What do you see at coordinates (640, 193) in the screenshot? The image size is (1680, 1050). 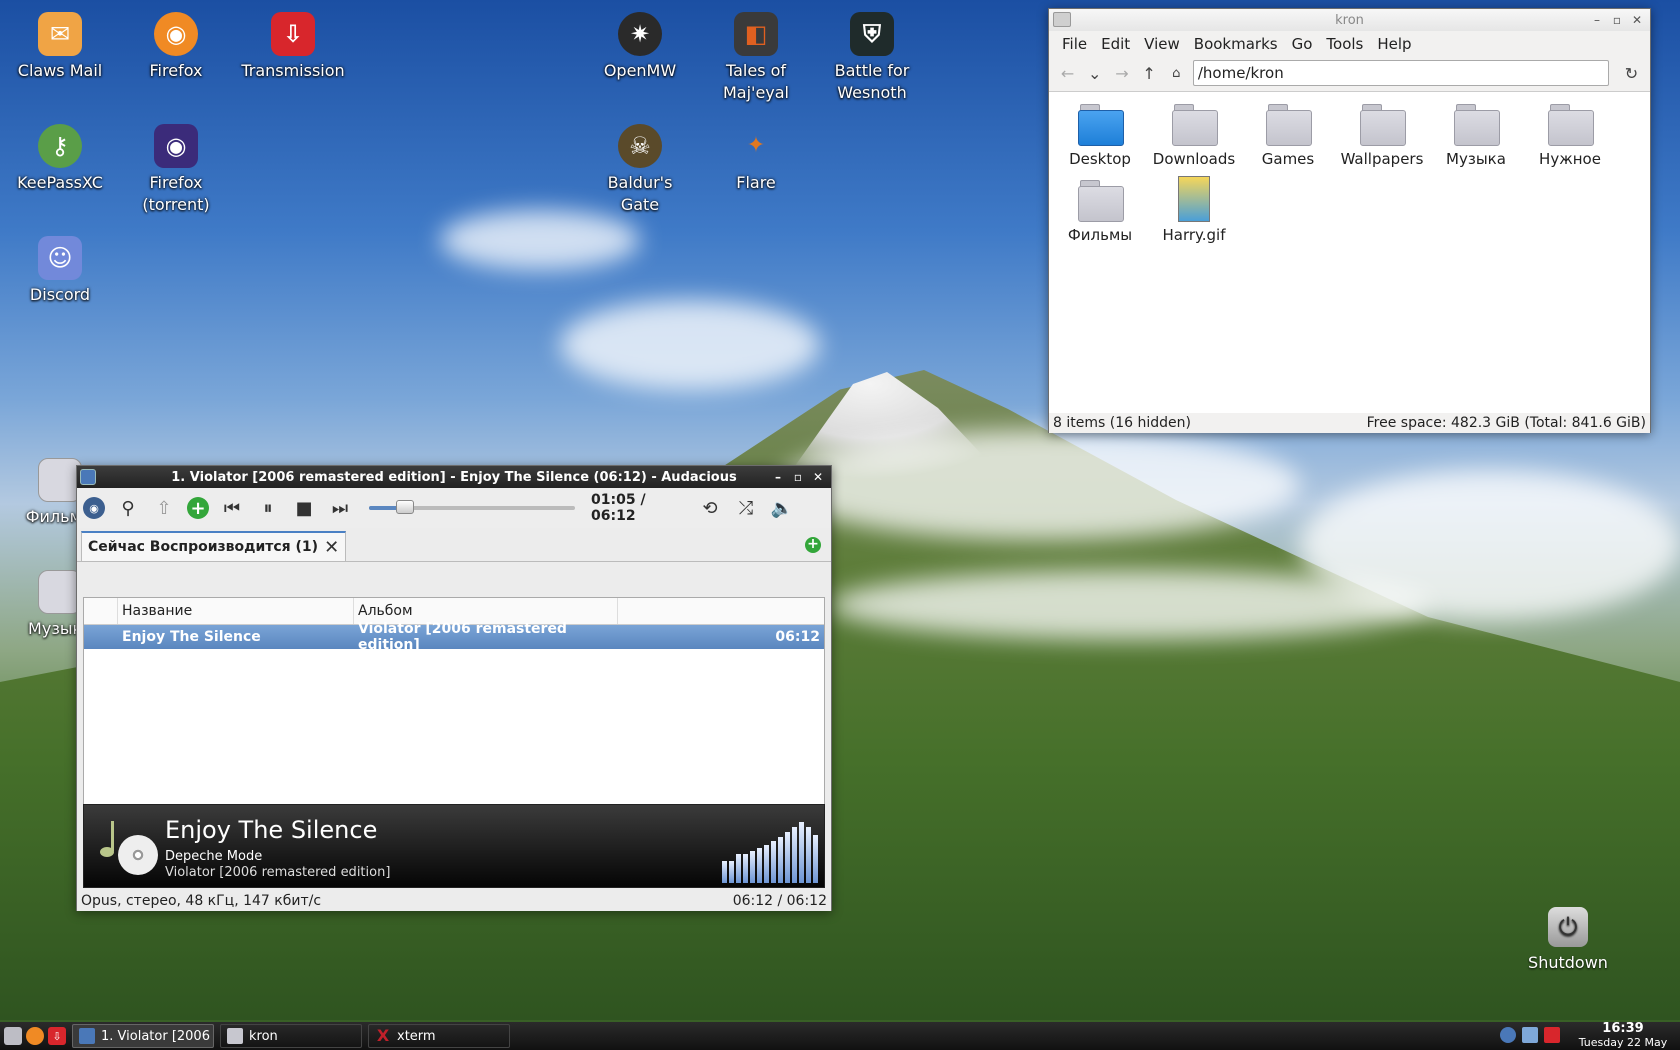 I see `desktop-icon-label: Baldur's Gate` at bounding box center [640, 193].